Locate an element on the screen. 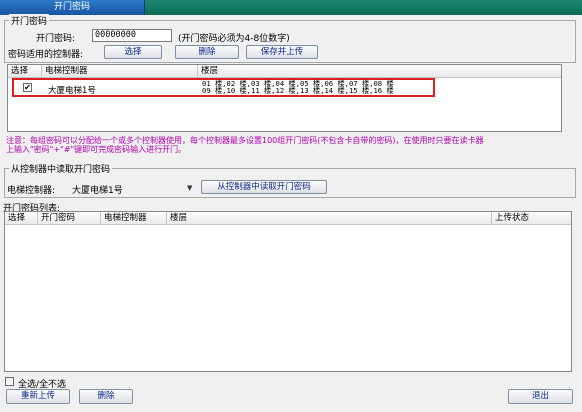 Image resolution: width=582 pixels, height=412 pixels. reupload-button: 重新上传 is located at coordinates (38, 396).